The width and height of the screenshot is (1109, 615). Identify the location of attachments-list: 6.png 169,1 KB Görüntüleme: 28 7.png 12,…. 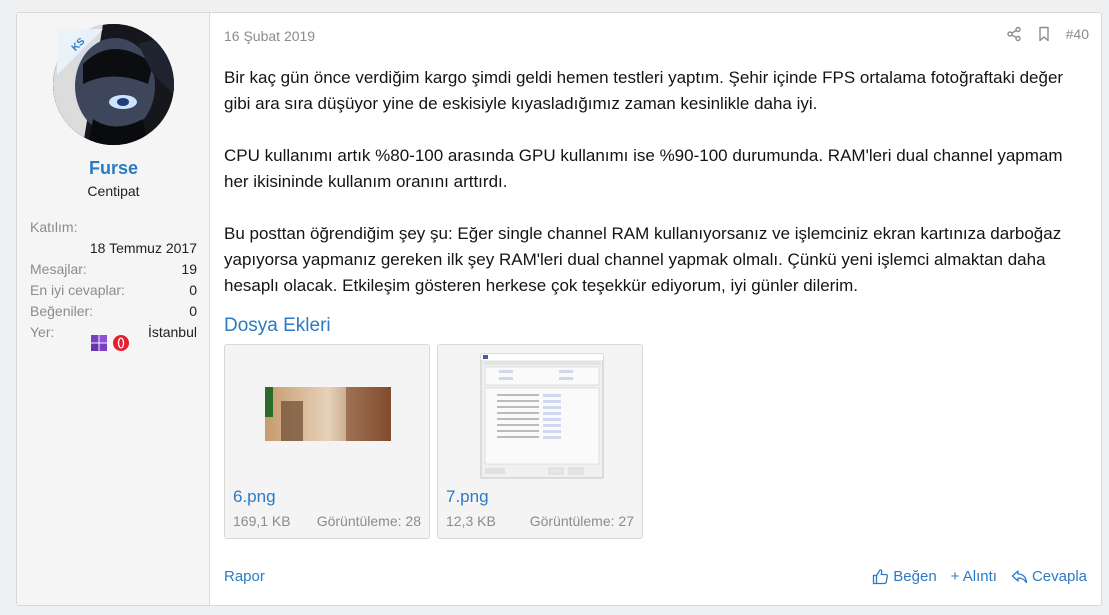
(433, 441).